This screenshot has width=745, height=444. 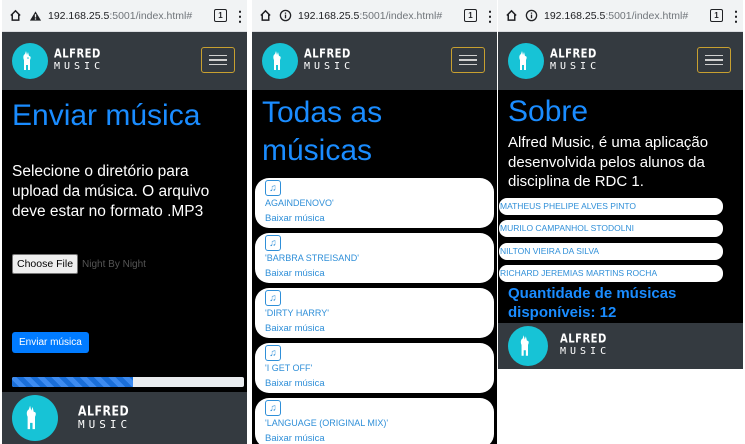 I want to click on member-item: MATHEUS PHELIPE ALVES PINTO, so click(x=611, y=206).